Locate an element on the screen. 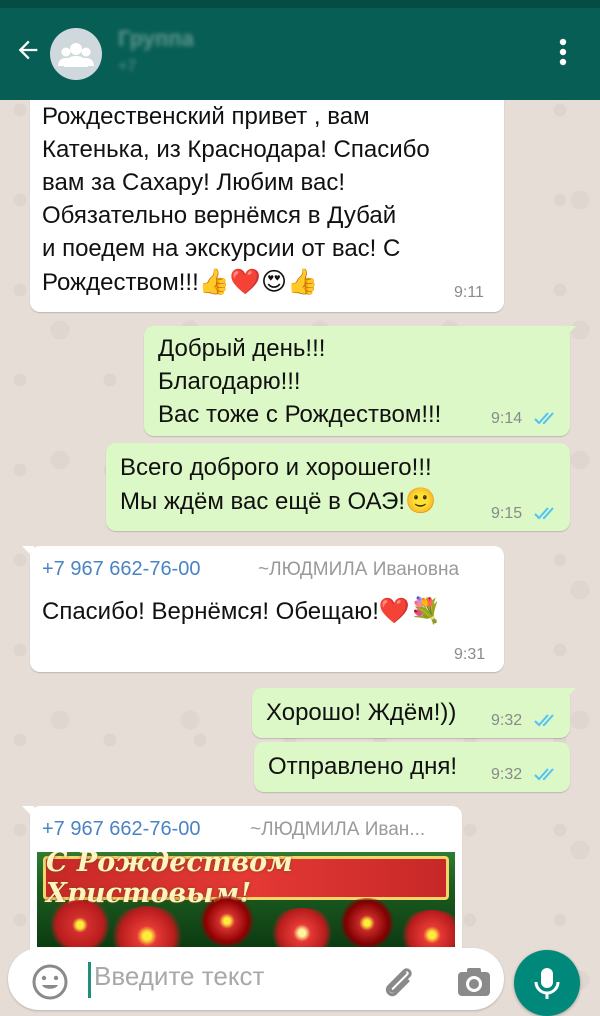 The width and height of the screenshot is (600, 1016). arrow-left-icon is located at coordinates (28, 50).